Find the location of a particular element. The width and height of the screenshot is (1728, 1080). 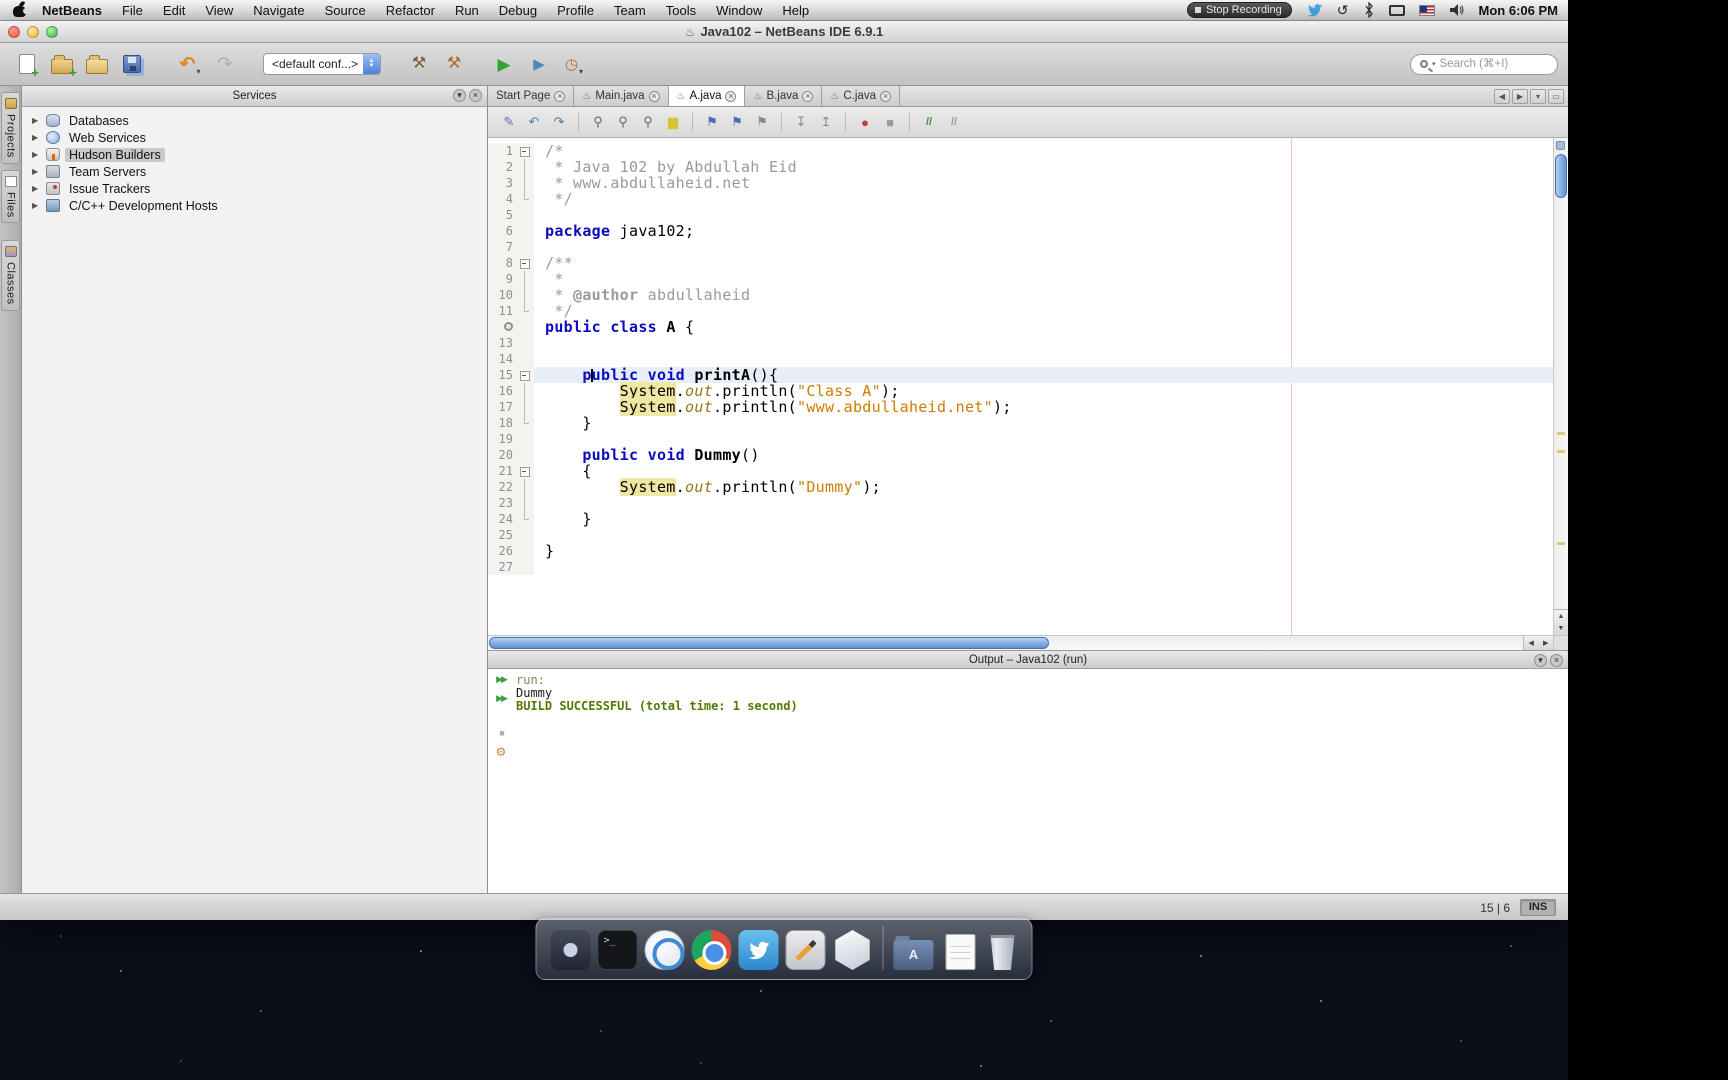

code-line: 14 is located at coordinates (1028, 359).